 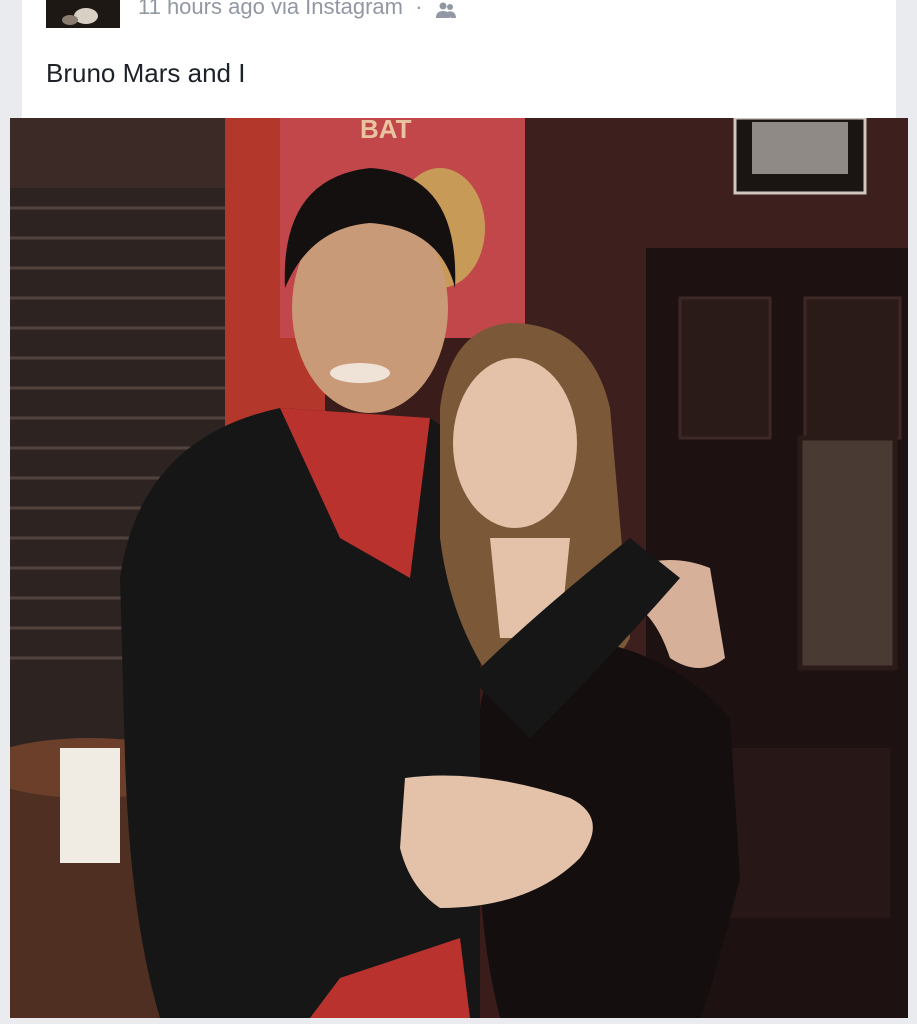 I want to click on avatar-image, so click(x=83, y=14).